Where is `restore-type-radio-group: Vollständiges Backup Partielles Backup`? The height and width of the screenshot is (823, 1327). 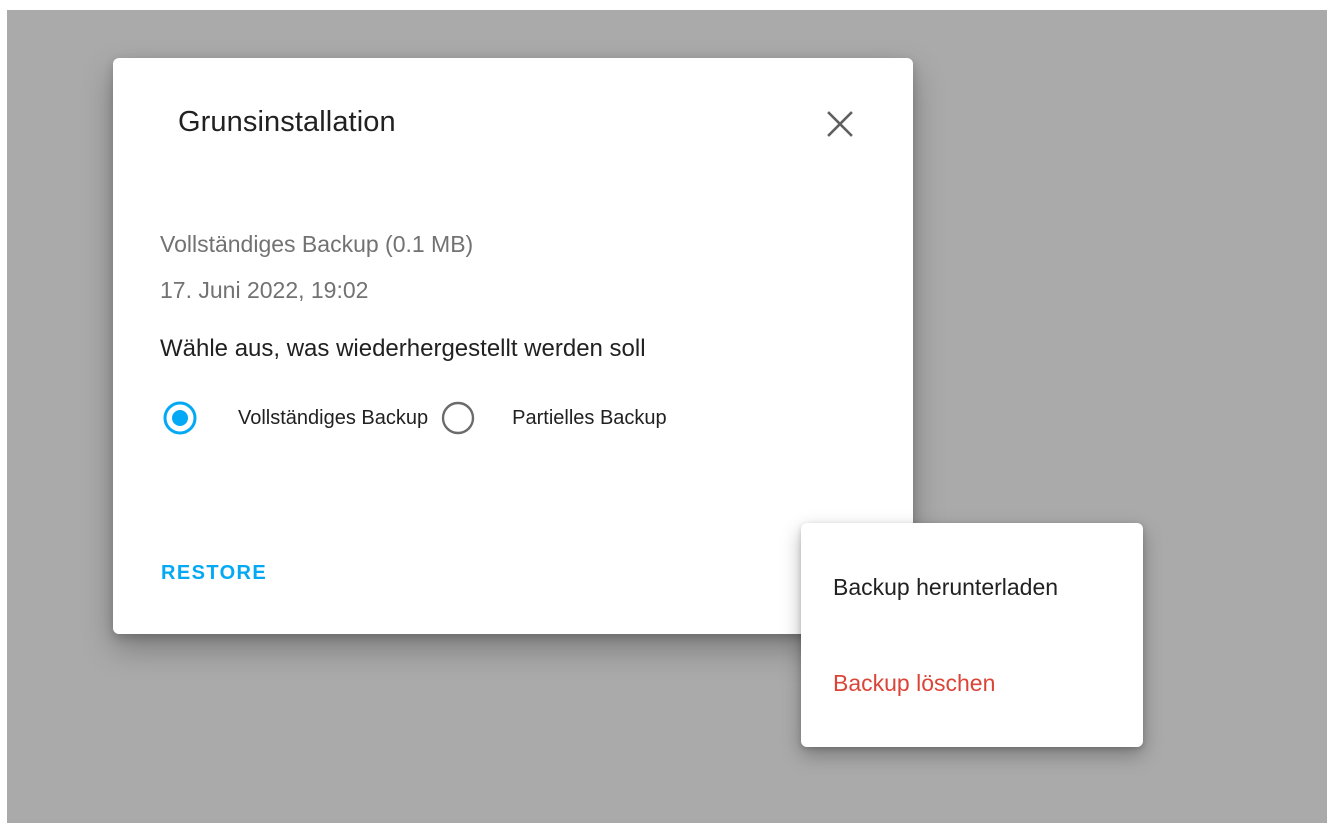 restore-type-radio-group: Vollständiges Backup Partielles Backup is located at coordinates (413, 418).